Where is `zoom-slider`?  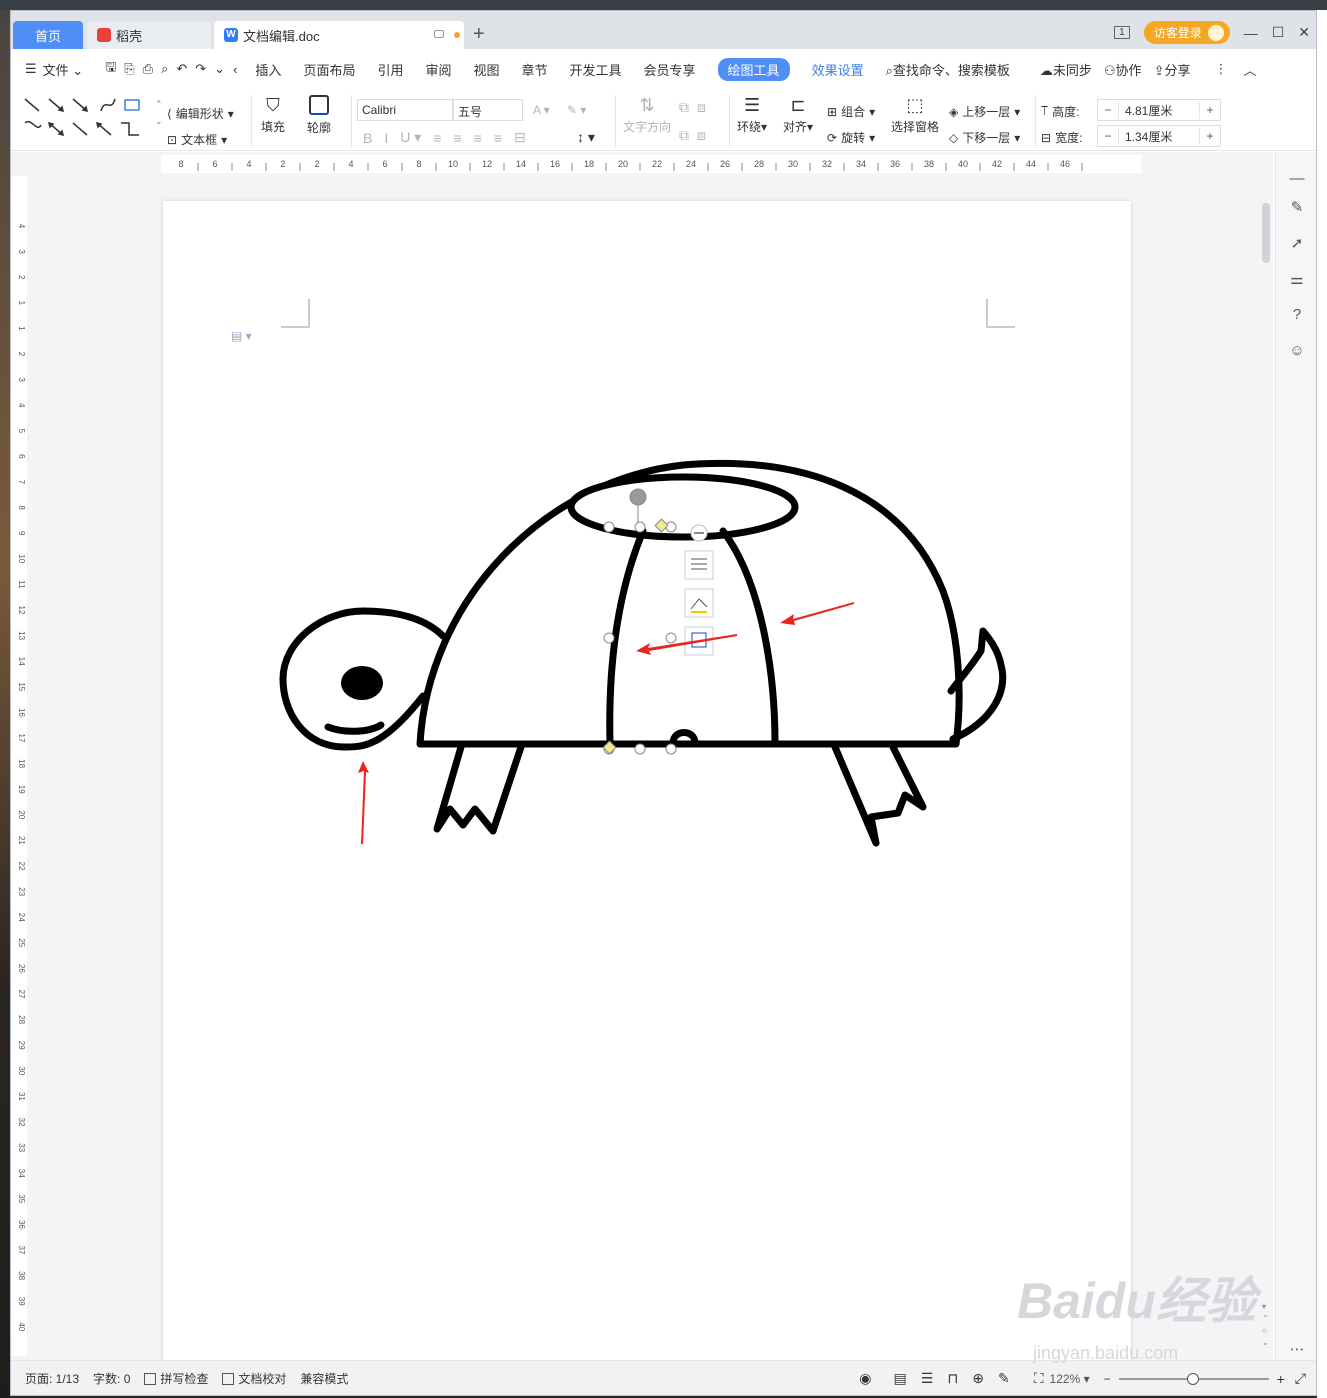 zoom-slider is located at coordinates (1193, 1378).